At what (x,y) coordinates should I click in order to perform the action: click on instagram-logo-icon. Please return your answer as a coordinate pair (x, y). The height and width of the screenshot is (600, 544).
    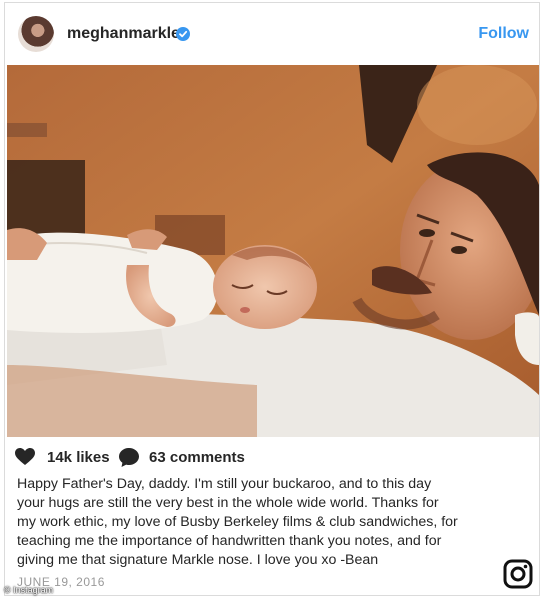
    Looking at the image, I should click on (518, 576).